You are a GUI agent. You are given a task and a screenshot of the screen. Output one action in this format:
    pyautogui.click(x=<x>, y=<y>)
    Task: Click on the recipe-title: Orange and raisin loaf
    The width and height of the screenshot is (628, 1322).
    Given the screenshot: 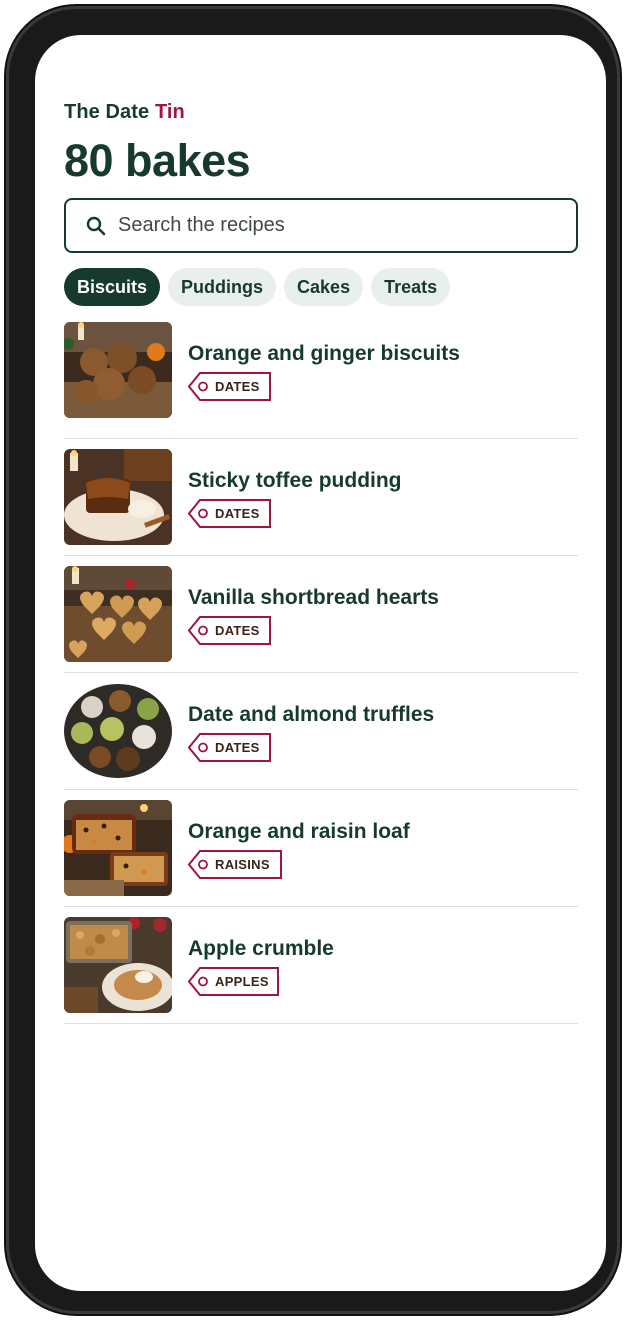 What is the action you would take?
    pyautogui.click(x=299, y=831)
    